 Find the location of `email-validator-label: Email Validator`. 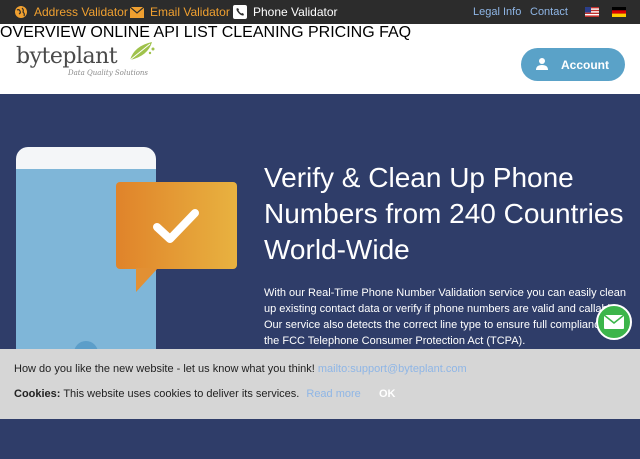

email-validator-label: Email Validator is located at coordinates (190, 12).